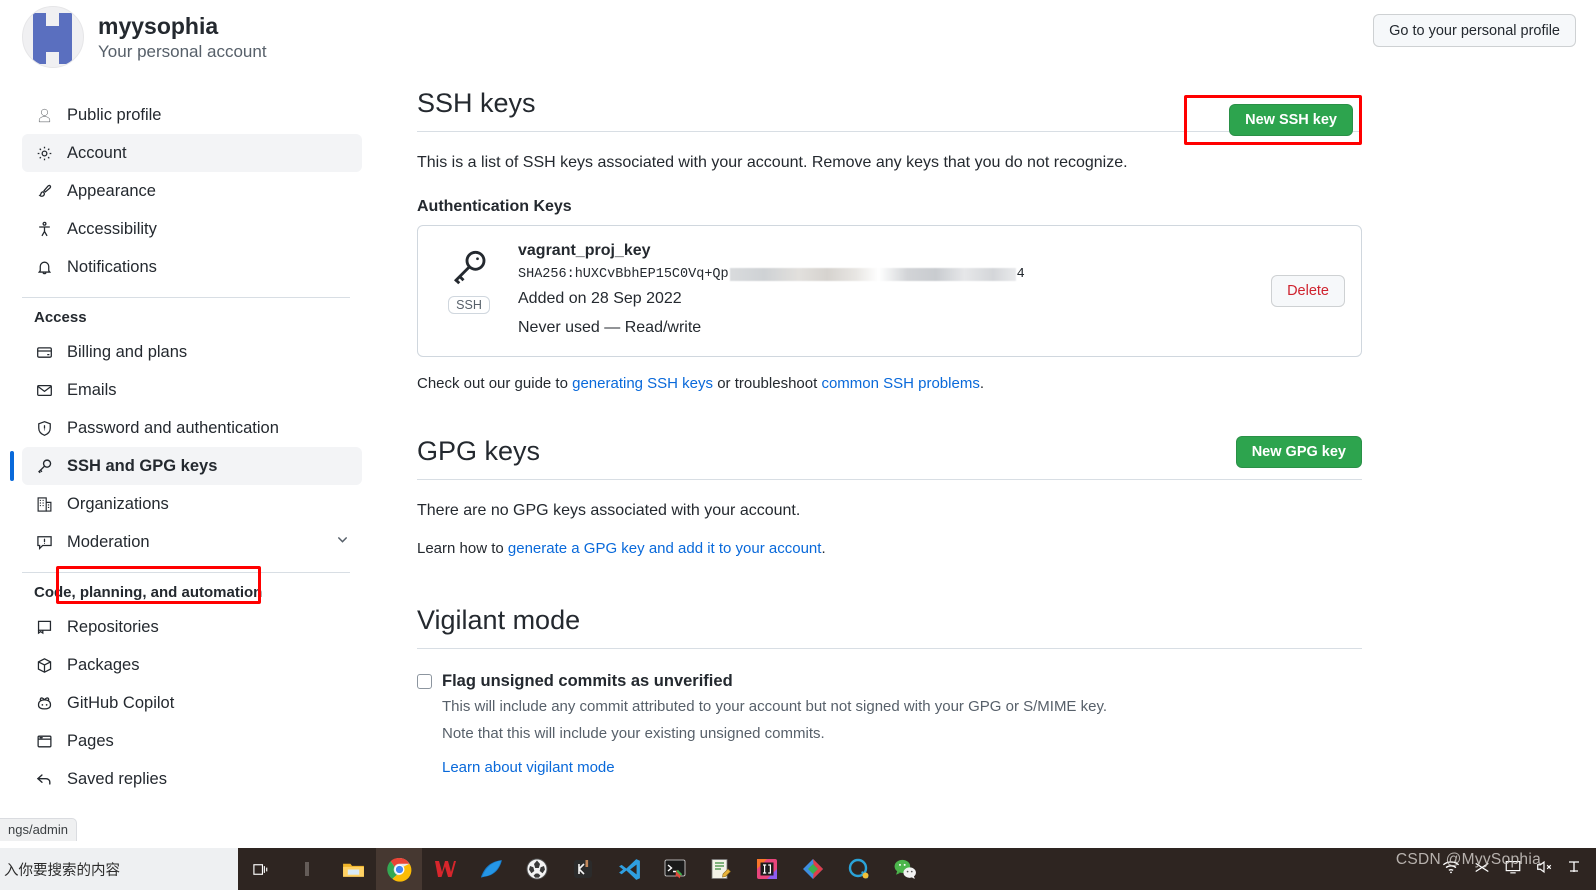 The height and width of the screenshot is (890, 1596). What do you see at coordinates (342, 542) in the screenshot?
I see `chevron-down-icon` at bounding box center [342, 542].